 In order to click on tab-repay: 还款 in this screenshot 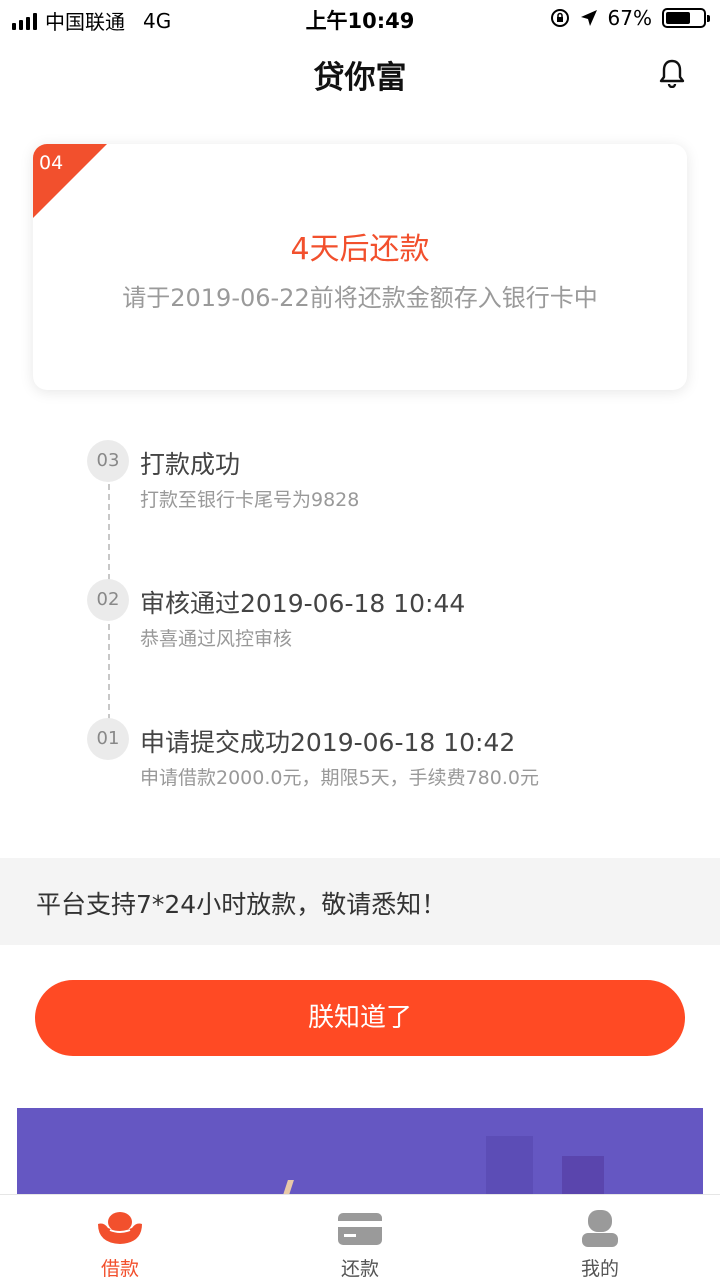, I will do `click(360, 1238)`.